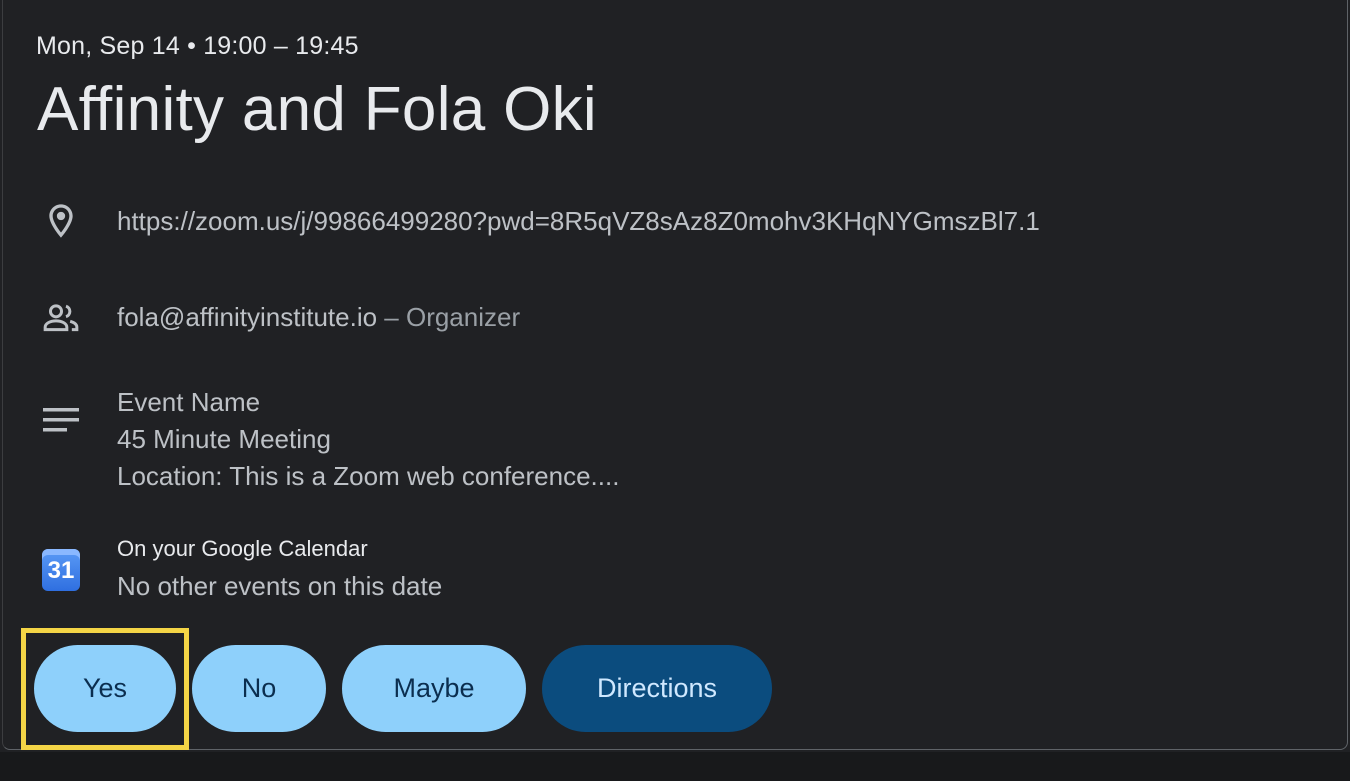 The width and height of the screenshot is (1350, 781). What do you see at coordinates (61, 420) in the screenshot?
I see `notes-icon` at bounding box center [61, 420].